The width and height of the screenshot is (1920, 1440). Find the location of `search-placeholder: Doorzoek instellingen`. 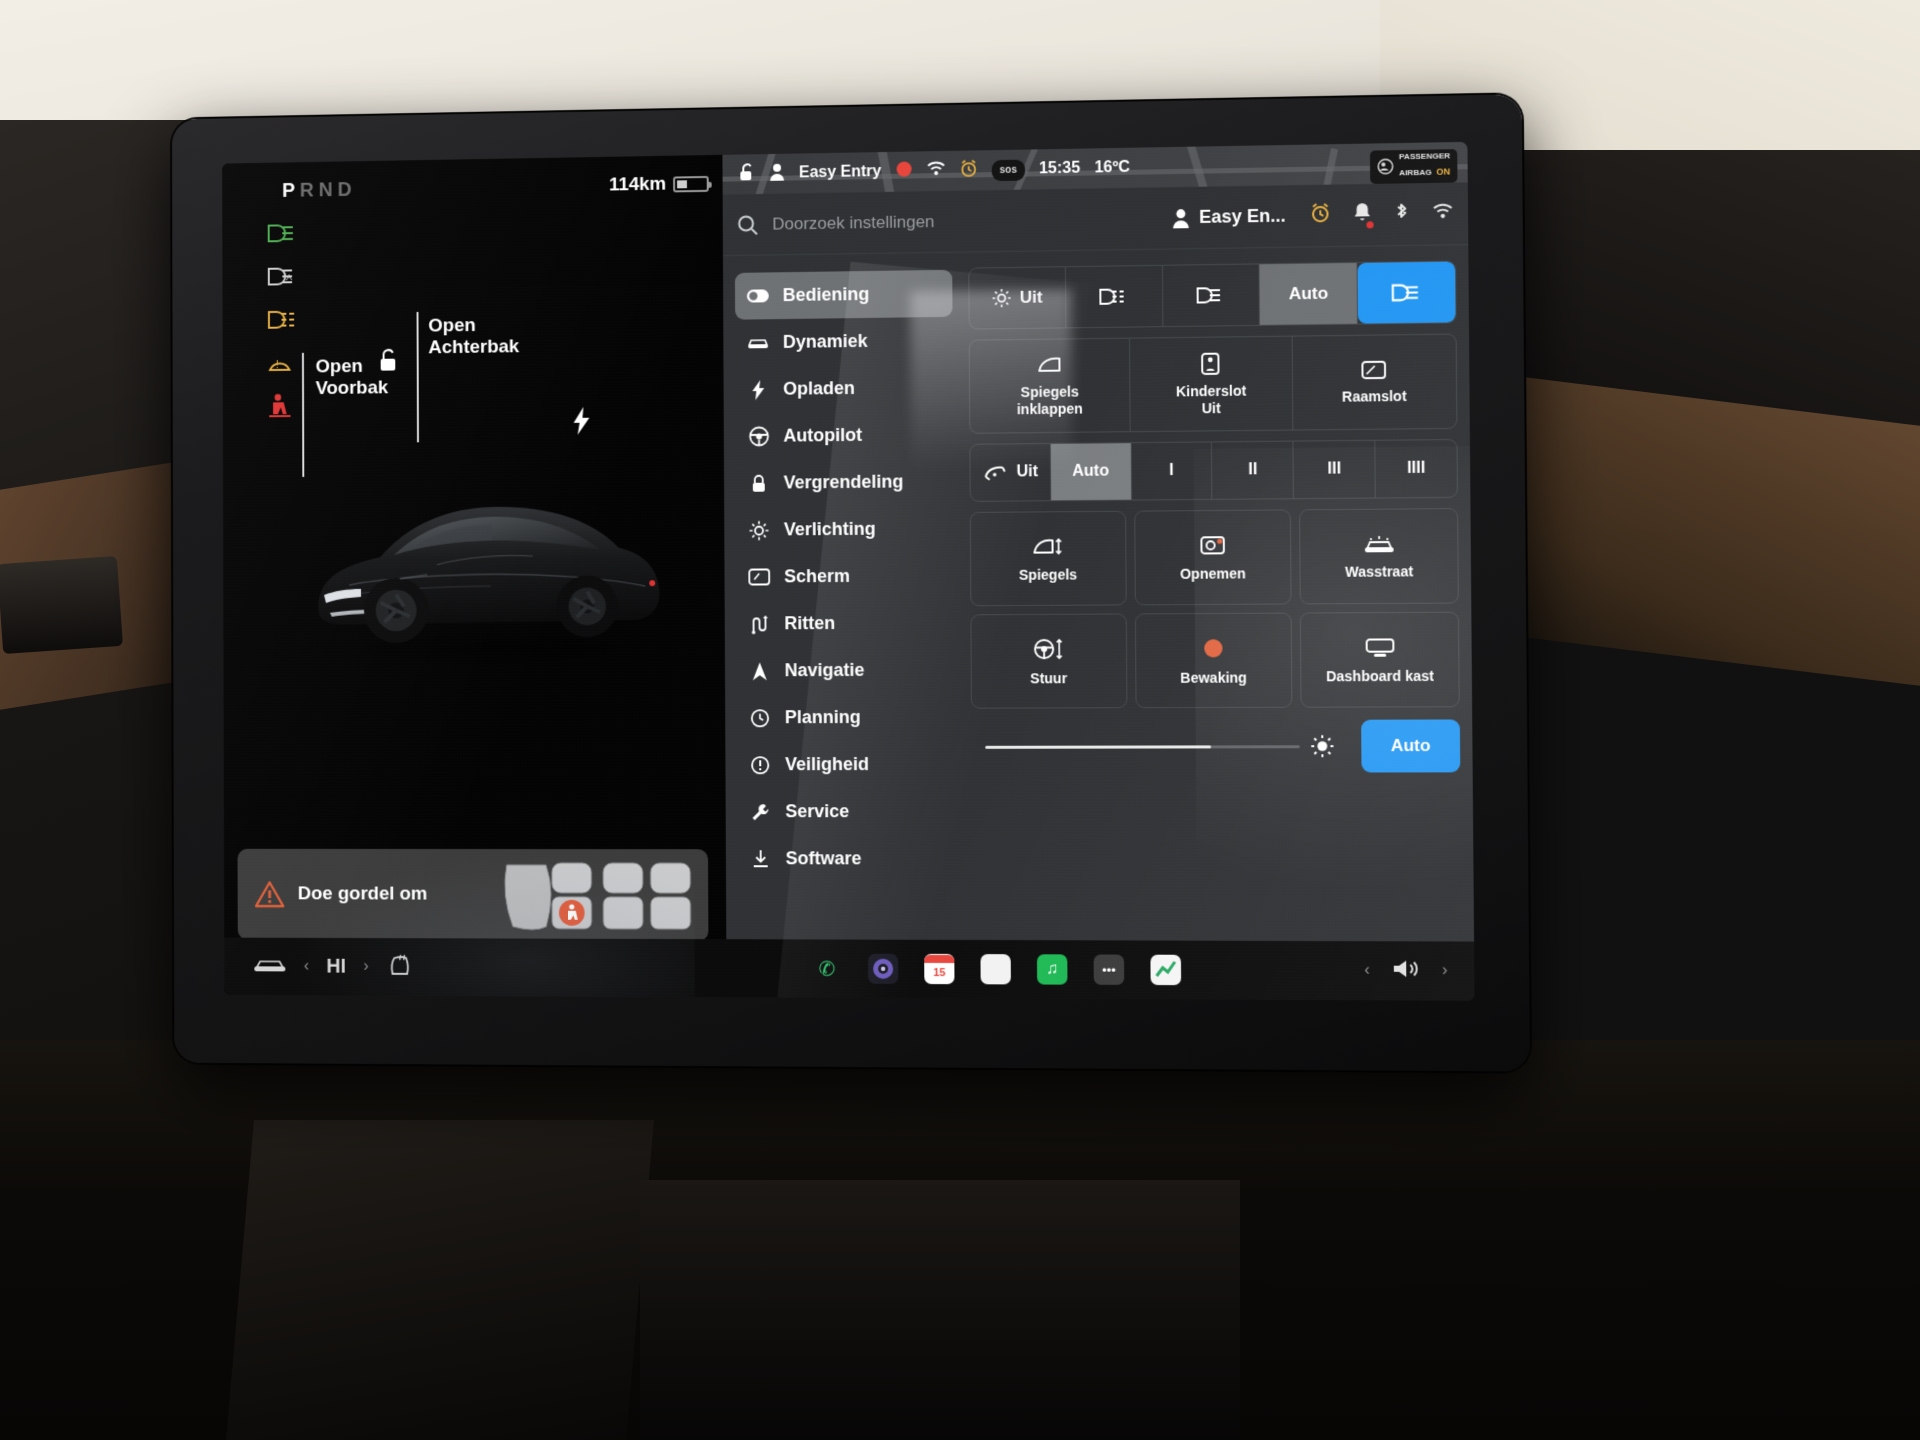

search-placeholder: Doorzoek instellingen is located at coordinates (853, 222).